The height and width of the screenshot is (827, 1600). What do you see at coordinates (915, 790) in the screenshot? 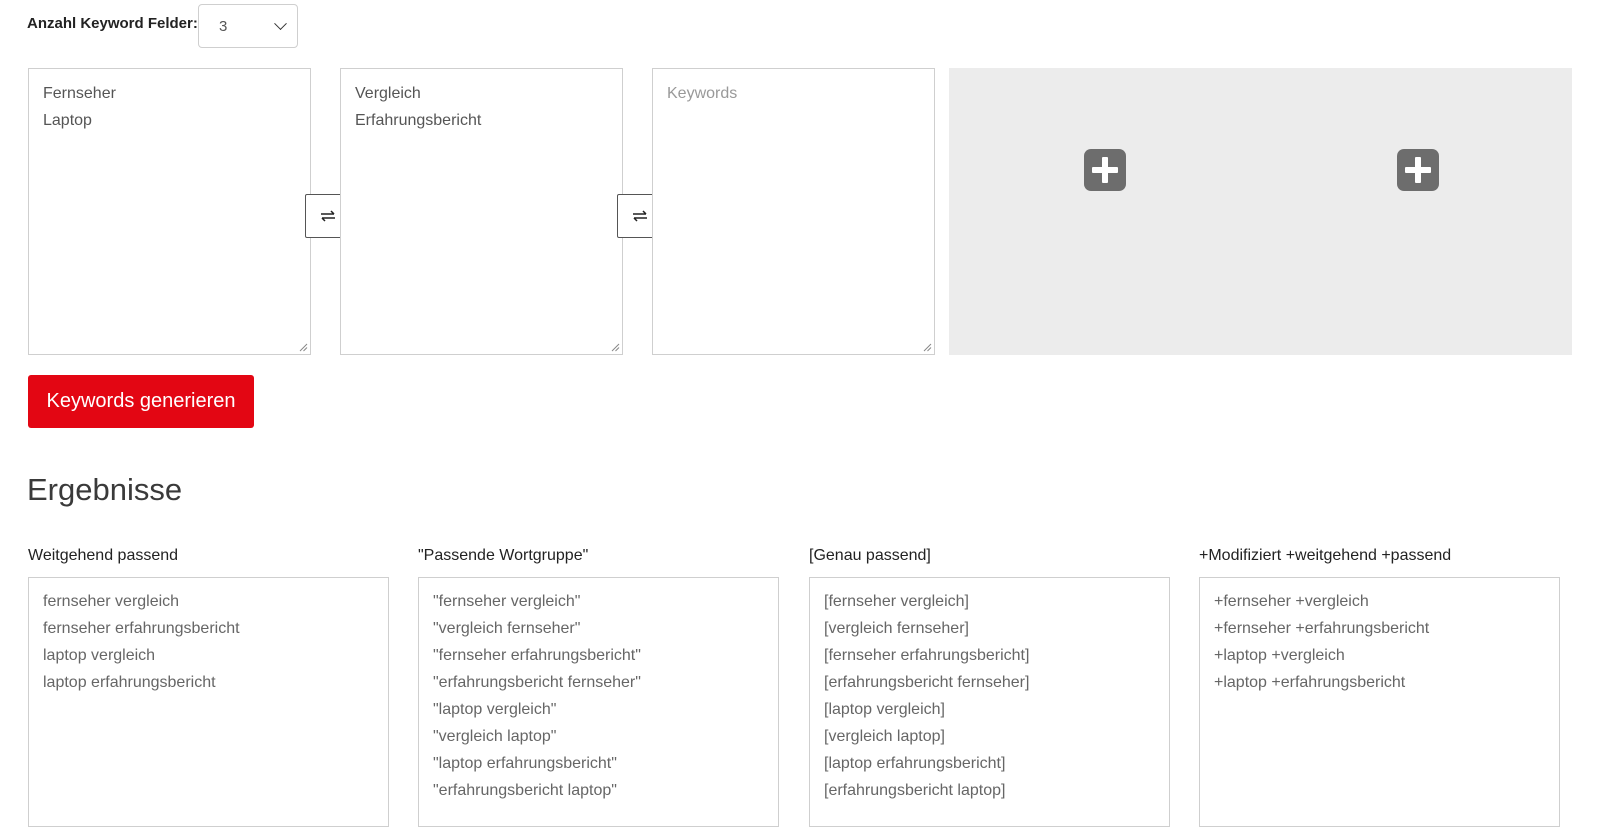
I see `result-line: [erfahrungsbericht laptop]` at bounding box center [915, 790].